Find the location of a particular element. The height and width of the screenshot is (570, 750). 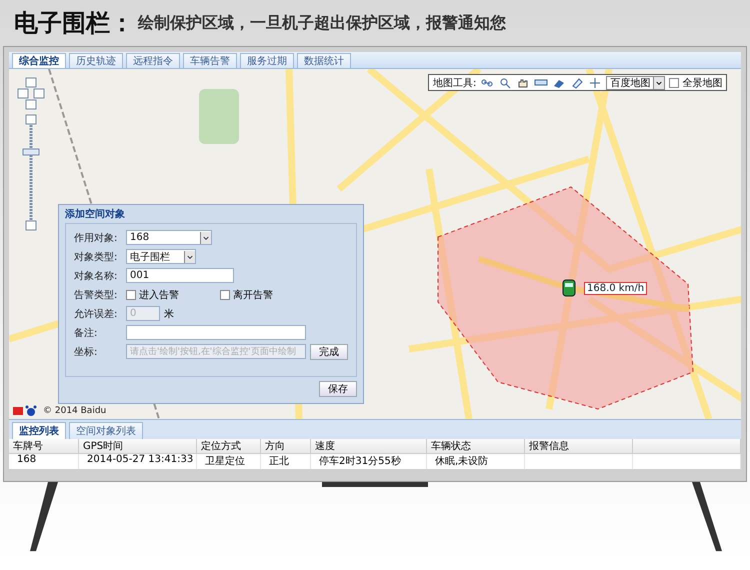

column-header: 报警信息 is located at coordinates (579, 446).